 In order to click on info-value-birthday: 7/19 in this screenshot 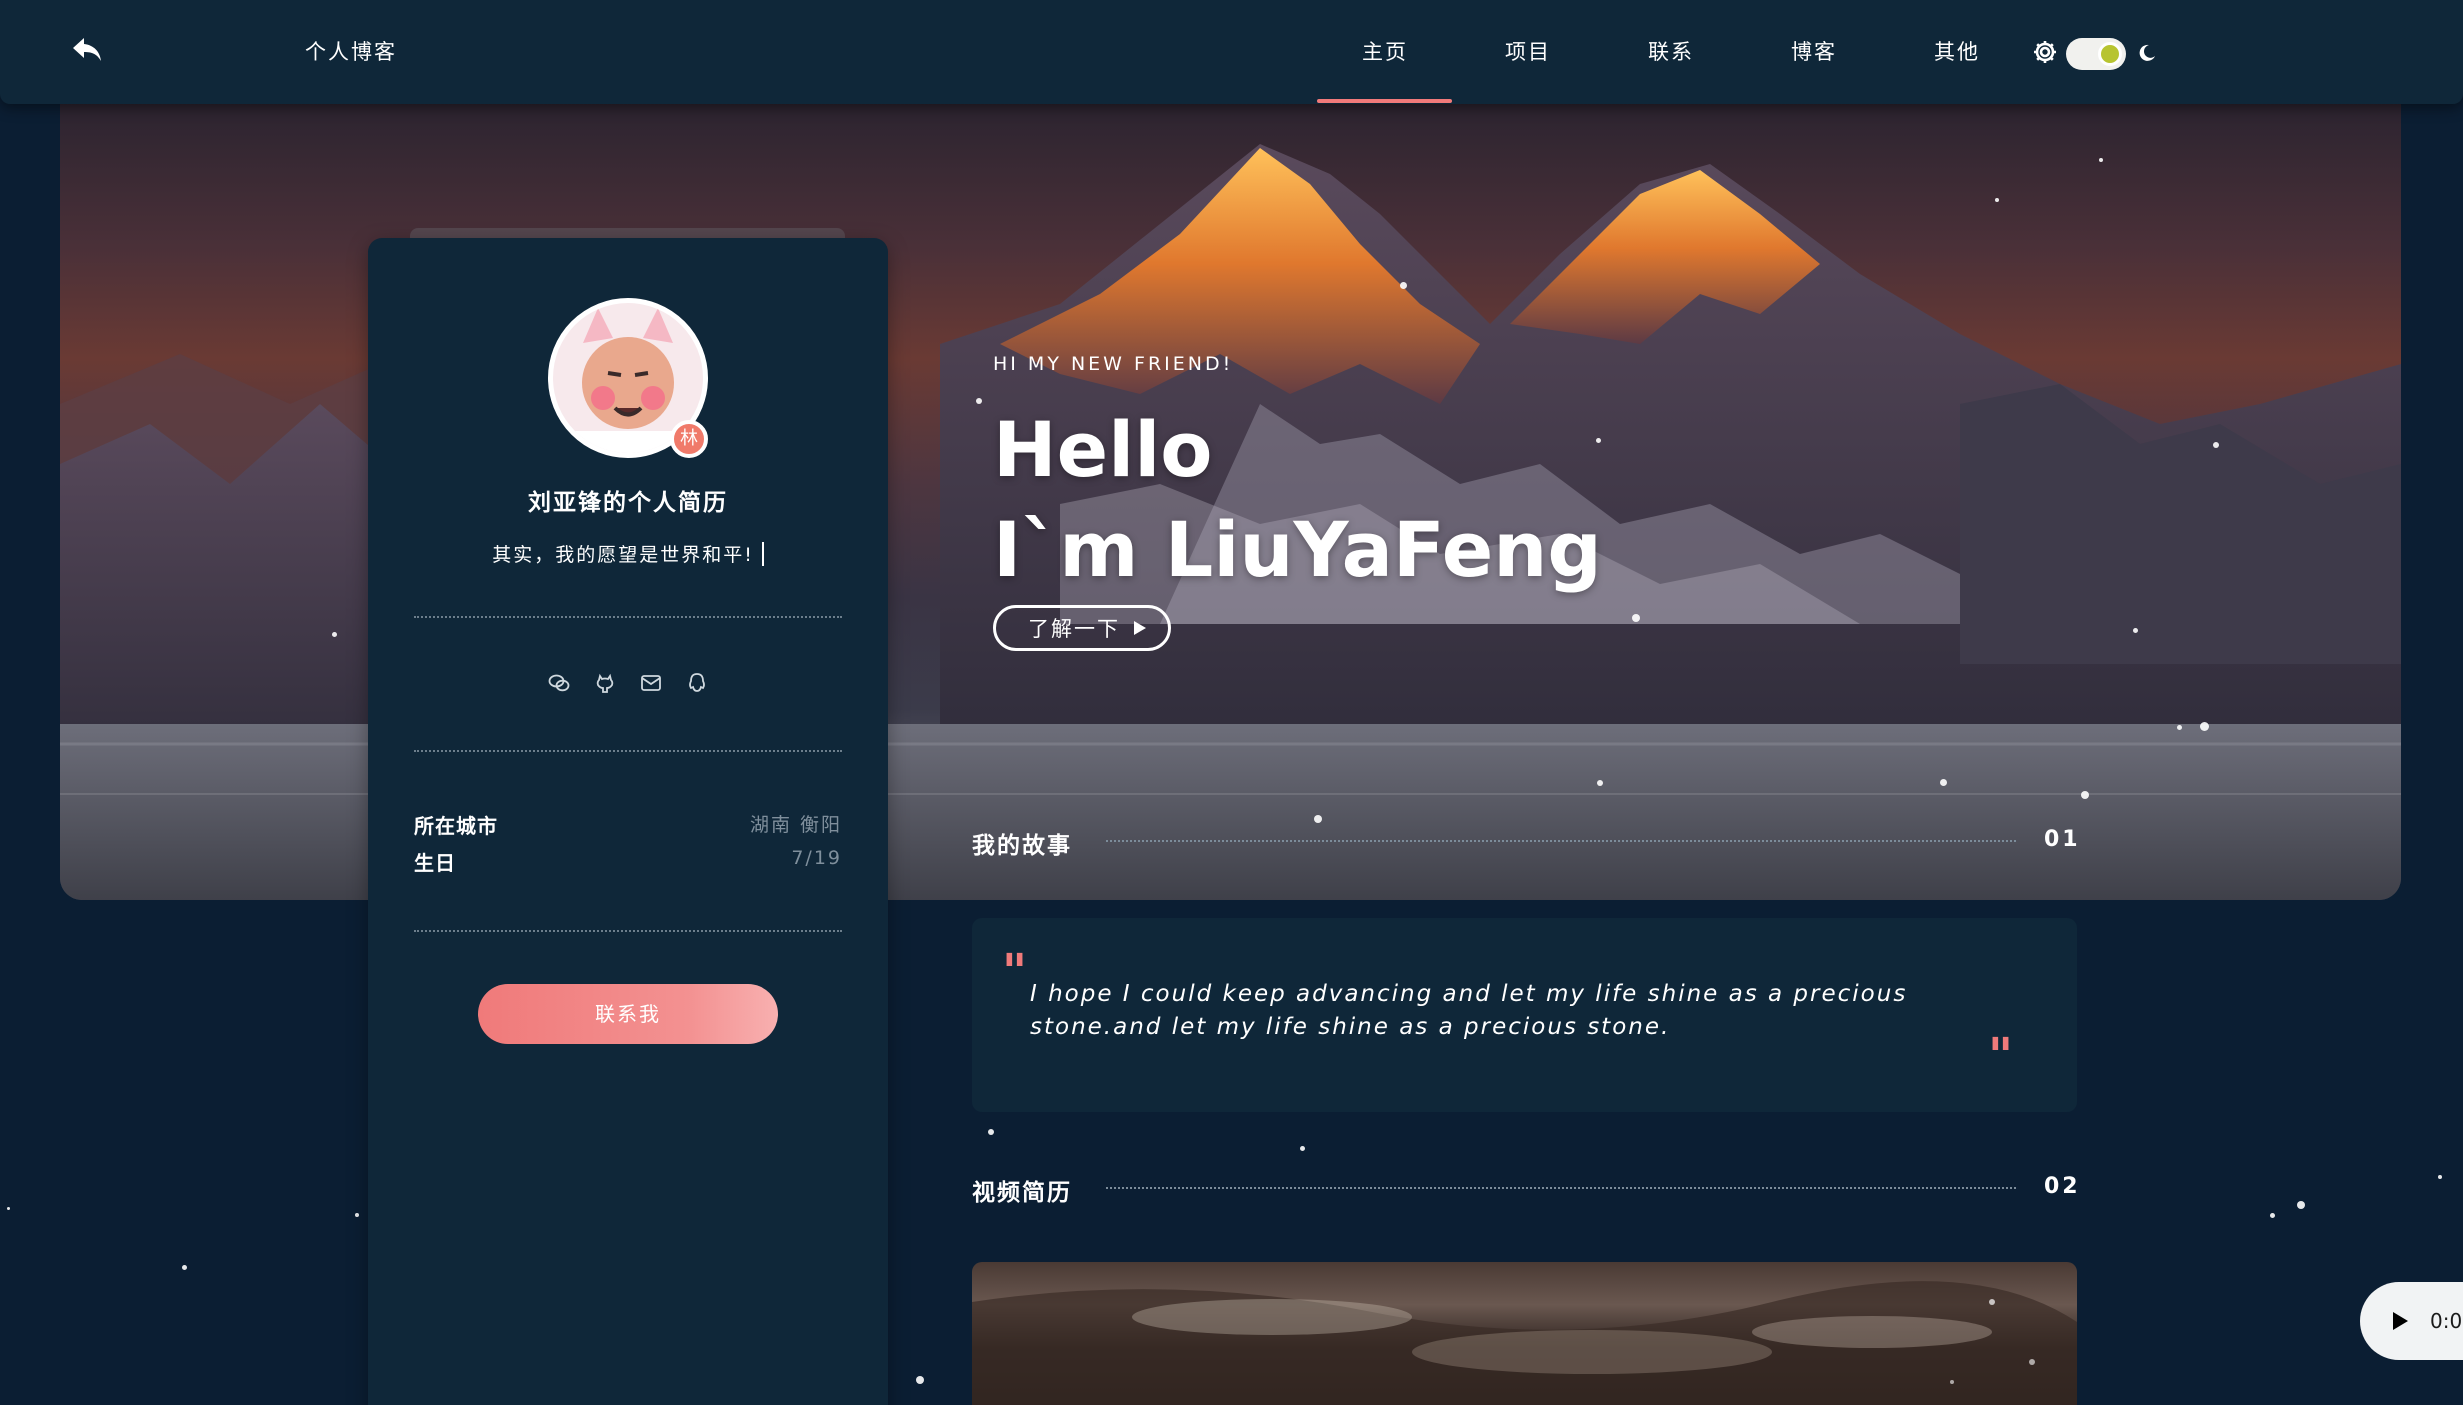, I will do `click(816, 858)`.